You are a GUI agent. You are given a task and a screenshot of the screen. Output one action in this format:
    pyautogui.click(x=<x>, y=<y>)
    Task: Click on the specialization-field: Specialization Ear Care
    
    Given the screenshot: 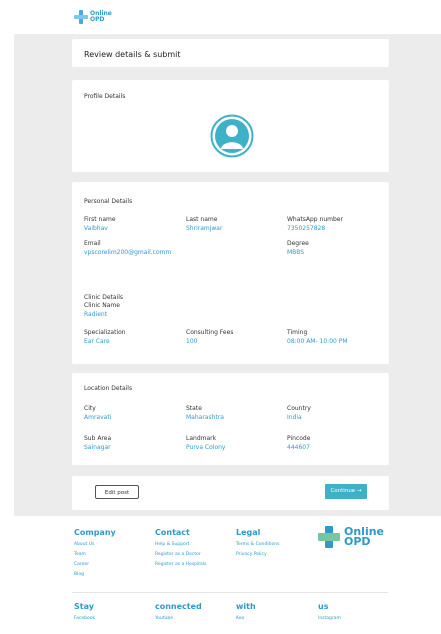 What is the action you would take?
    pyautogui.click(x=105, y=337)
    